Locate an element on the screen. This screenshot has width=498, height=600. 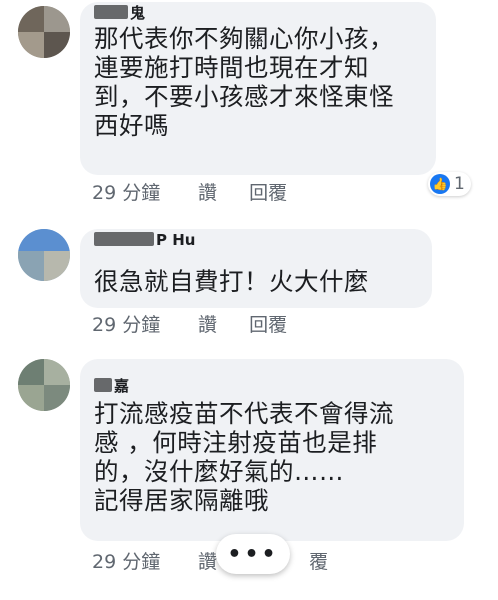
more-options-button: ••• is located at coordinates (253, 554).